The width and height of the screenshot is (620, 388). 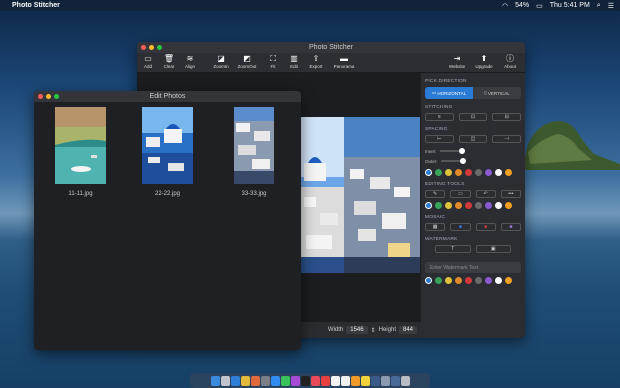 What do you see at coordinates (435, 227) in the screenshot?
I see `mosaic-pixel-button: ▦` at bounding box center [435, 227].